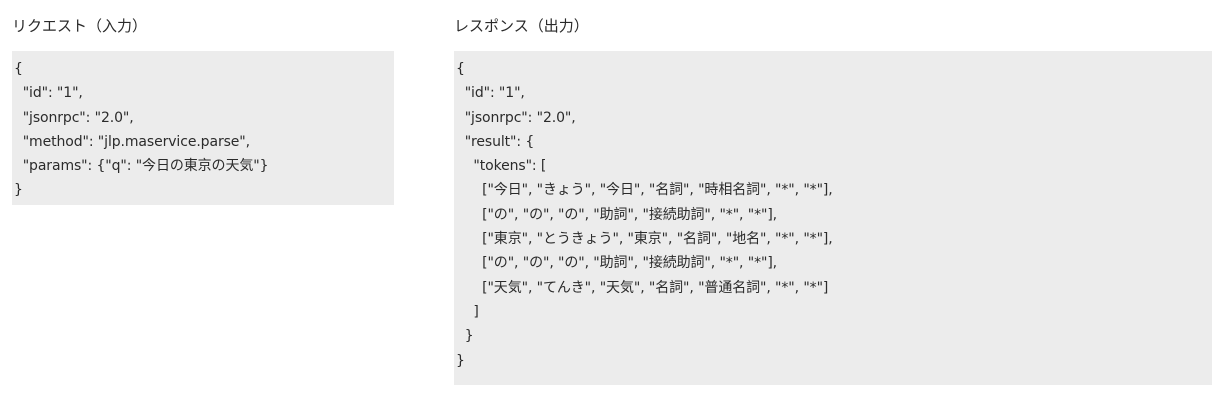 This screenshot has width=1224, height=404. What do you see at coordinates (80, 26) in the screenshot?
I see `request-title: リクエスト（入力）` at bounding box center [80, 26].